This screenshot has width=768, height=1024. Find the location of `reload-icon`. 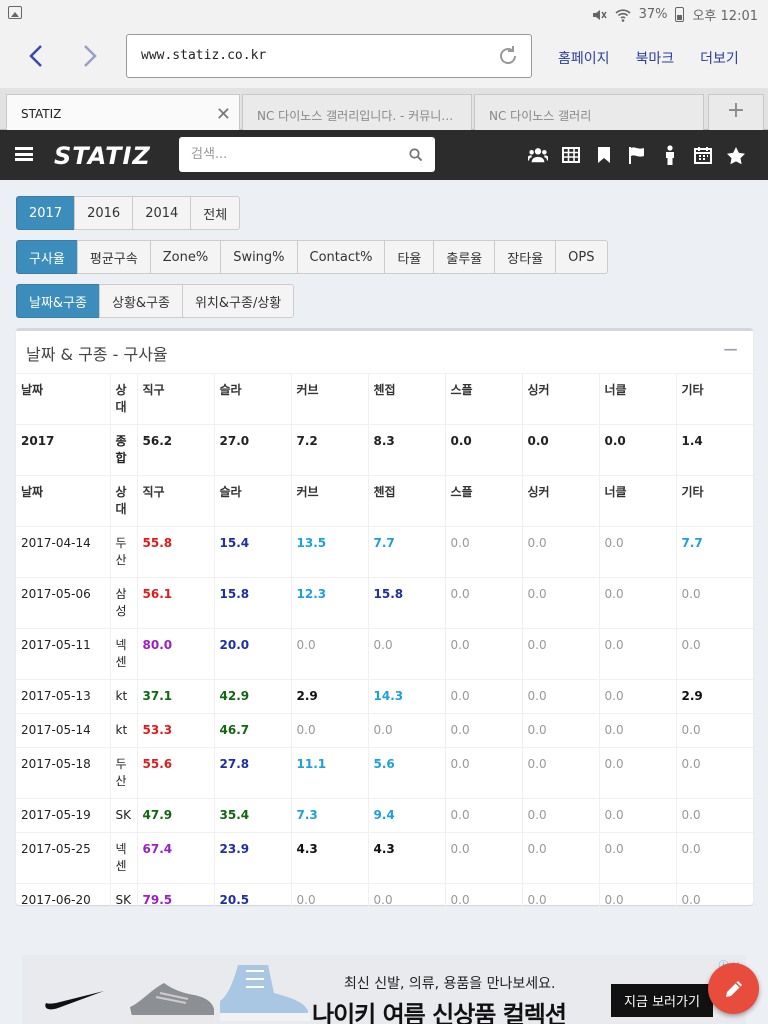

reload-icon is located at coordinates (508, 56).